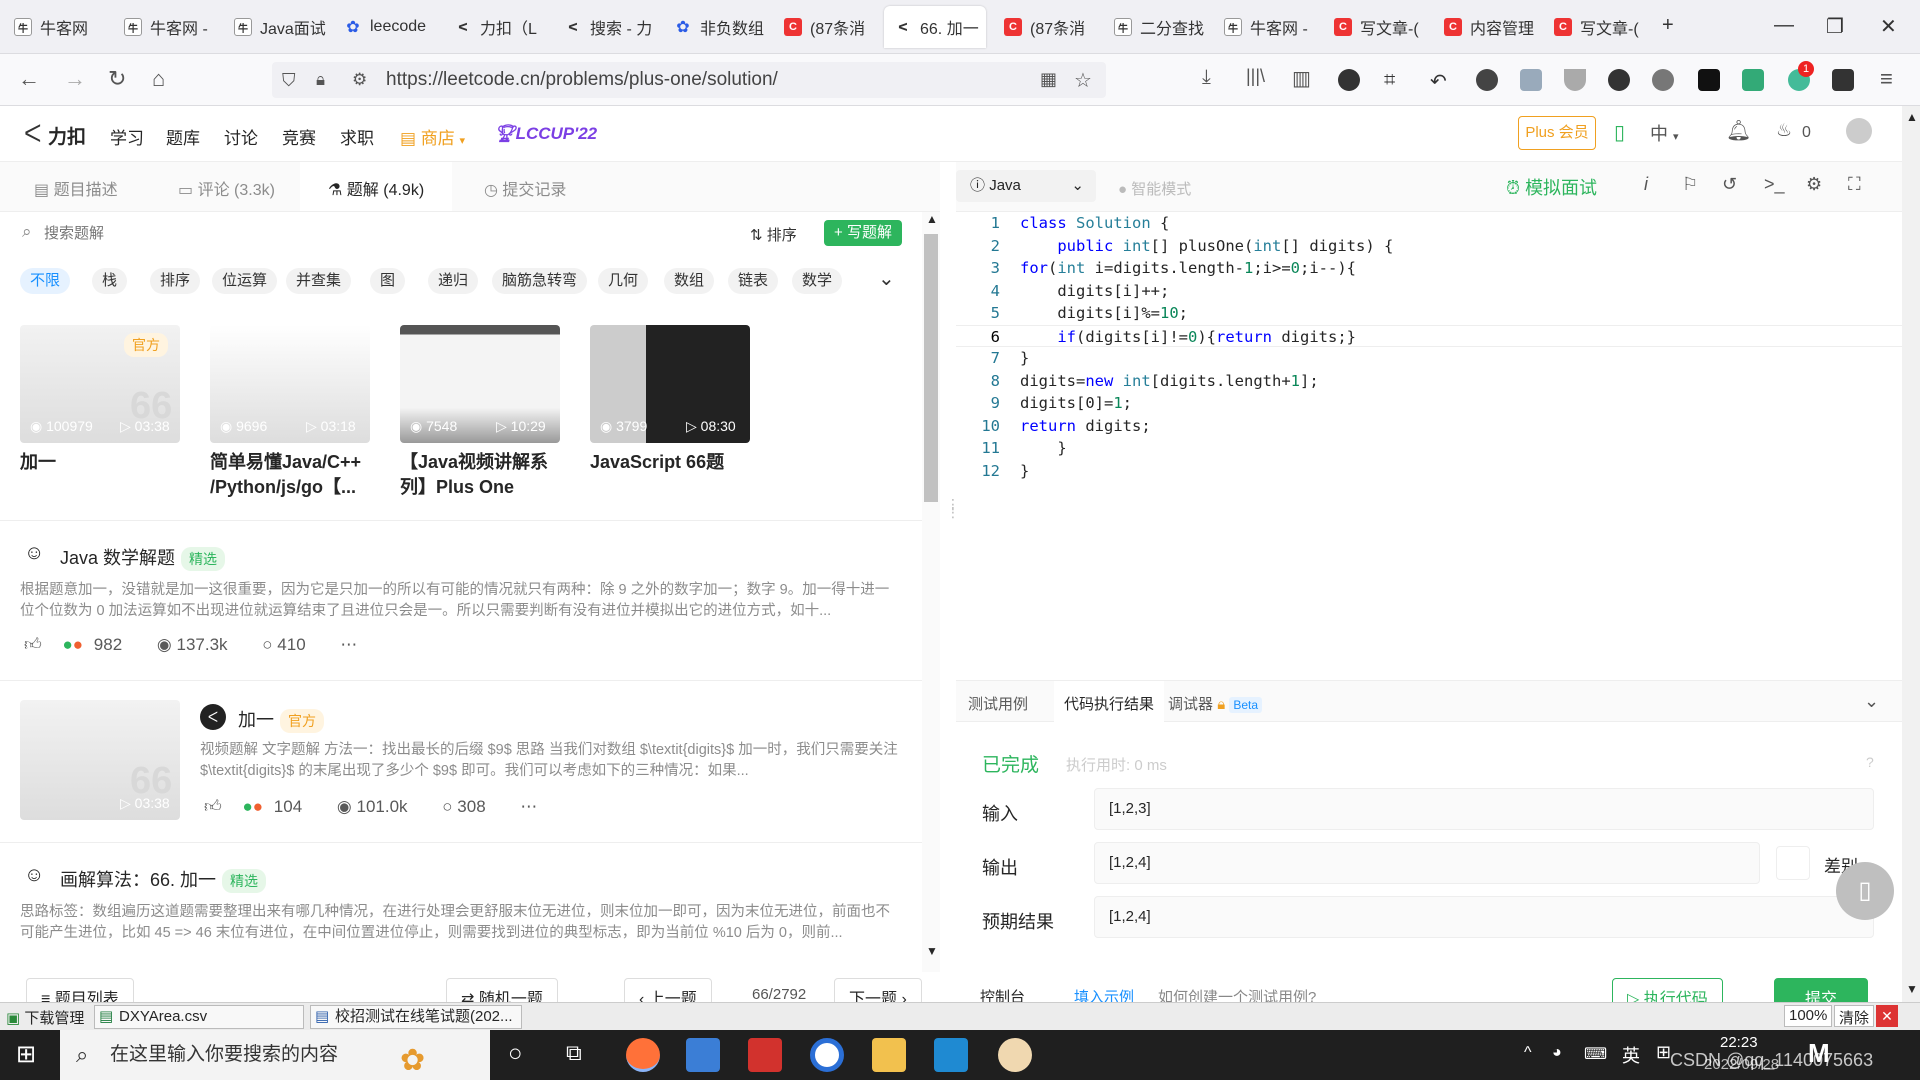  What do you see at coordinates (1690, 184) in the screenshot?
I see `flag-icon: ⚐` at bounding box center [1690, 184].